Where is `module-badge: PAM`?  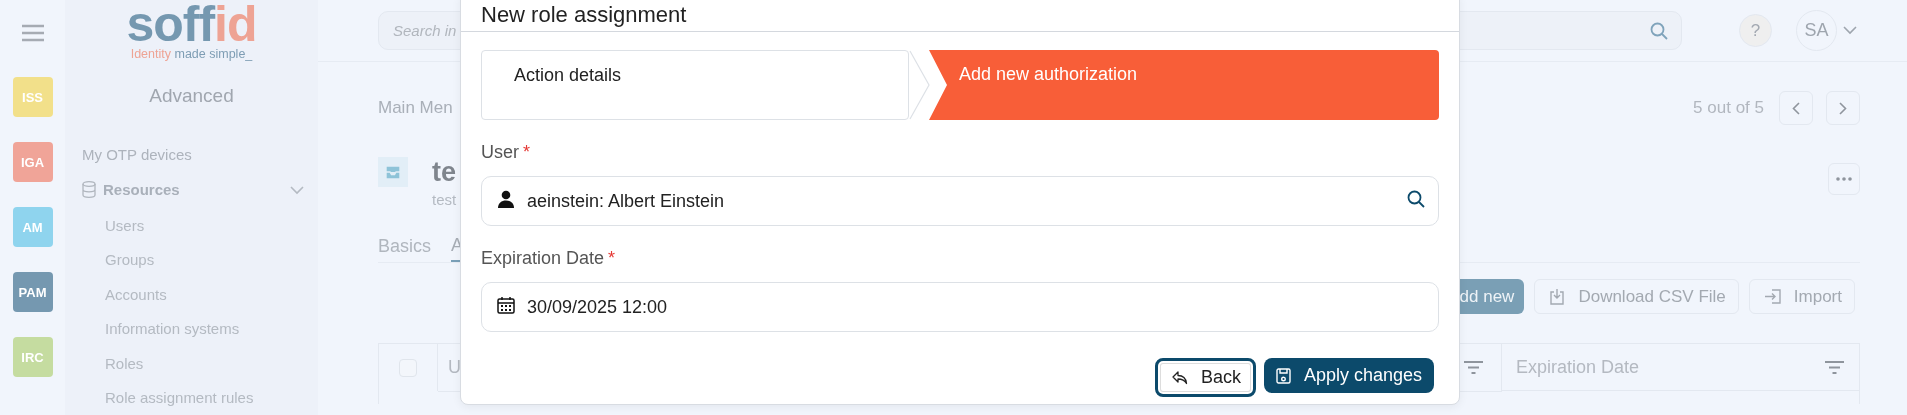
module-badge: PAM is located at coordinates (32, 292).